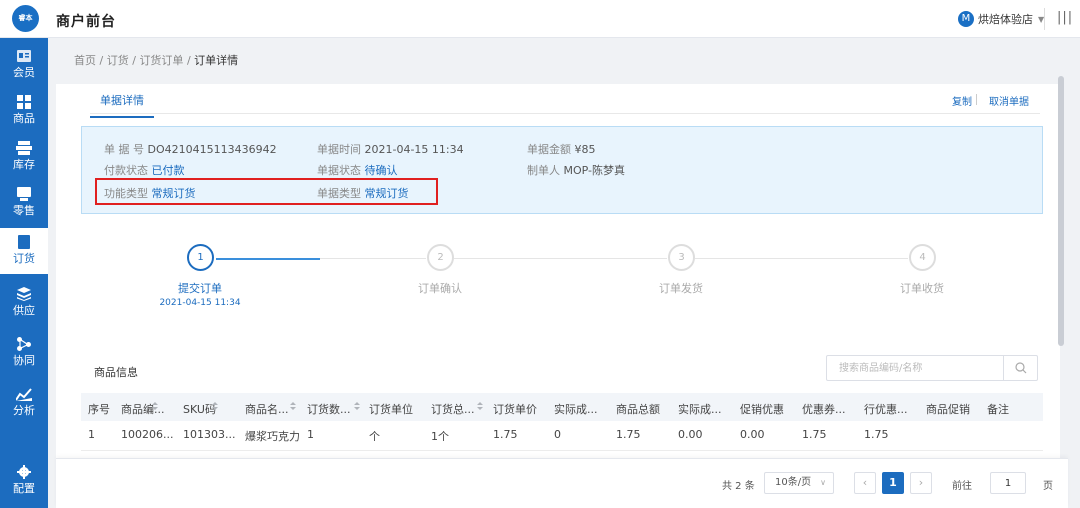 This screenshot has height=508, width=1080. Describe the element at coordinates (391, 409) in the screenshot. I see `col-order-unit: 订货单位` at that location.